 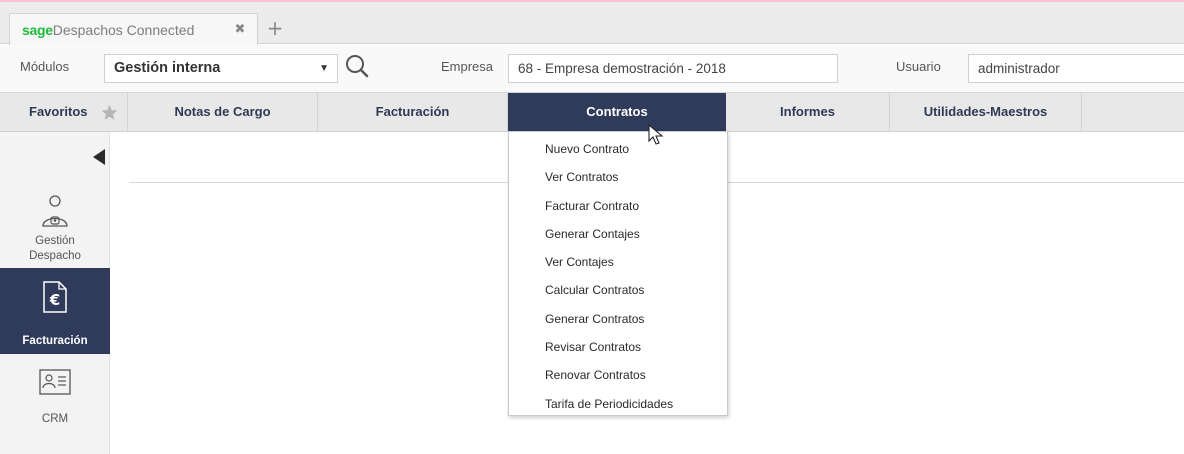 What do you see at coordinates (986, 112) in the screenshot?
I see `nav-utilidades-maestros: Utilidades-Maestros` at bounding box center [986, 112].